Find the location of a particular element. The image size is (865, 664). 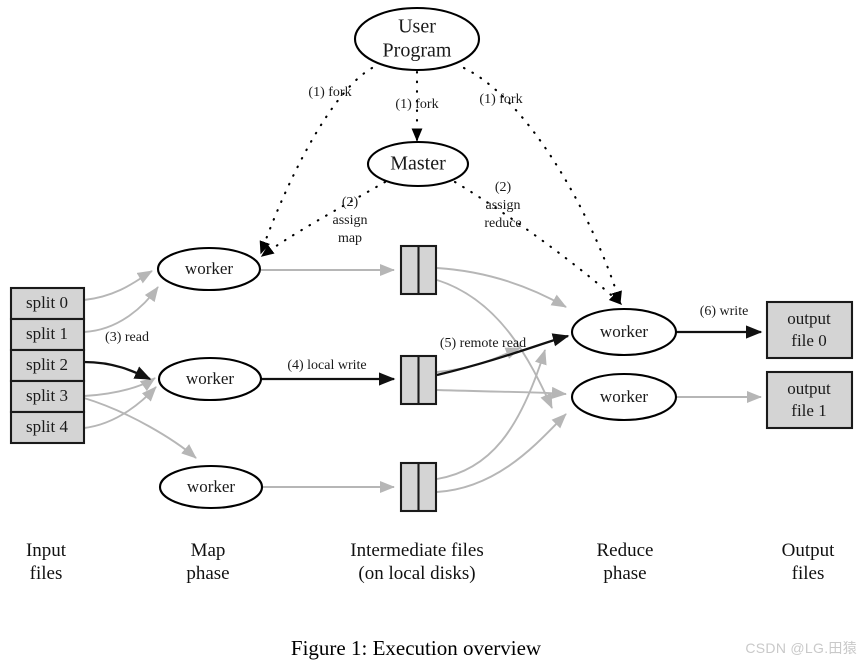

label-assign-reduce: (2) assign reduce is located at coordinates (502, 205).